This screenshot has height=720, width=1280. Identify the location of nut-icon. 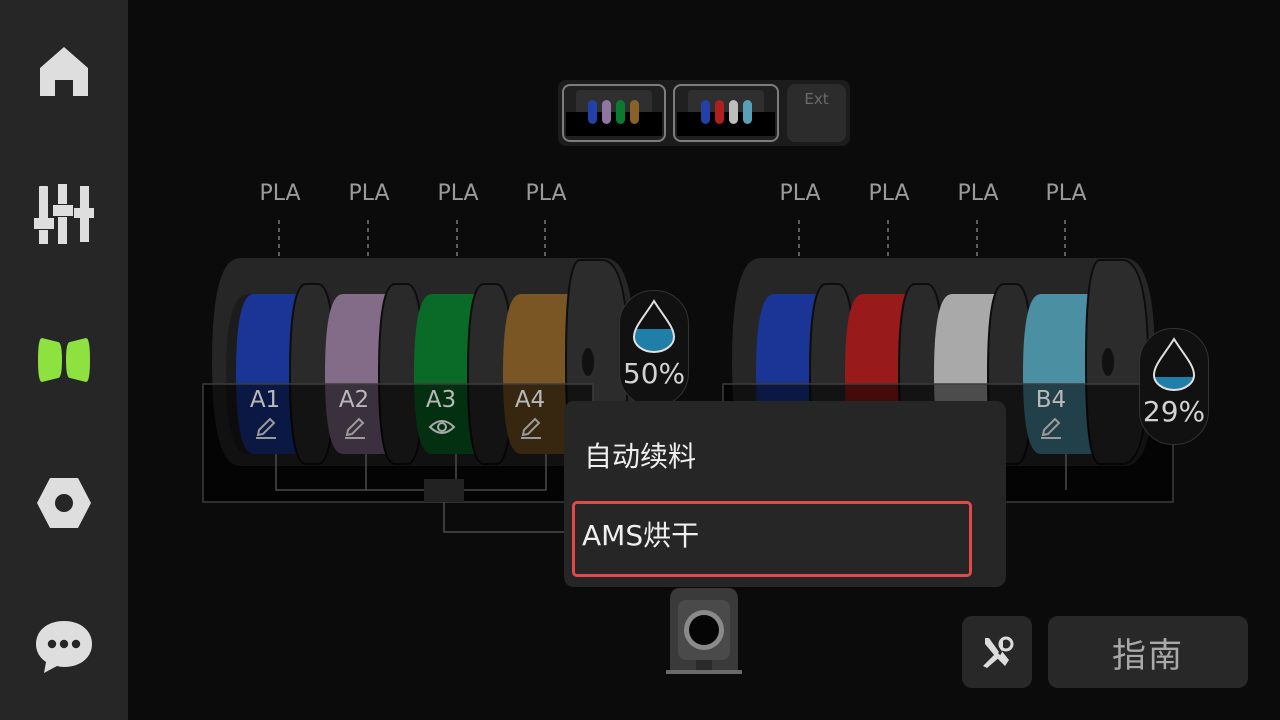
(64, 503).